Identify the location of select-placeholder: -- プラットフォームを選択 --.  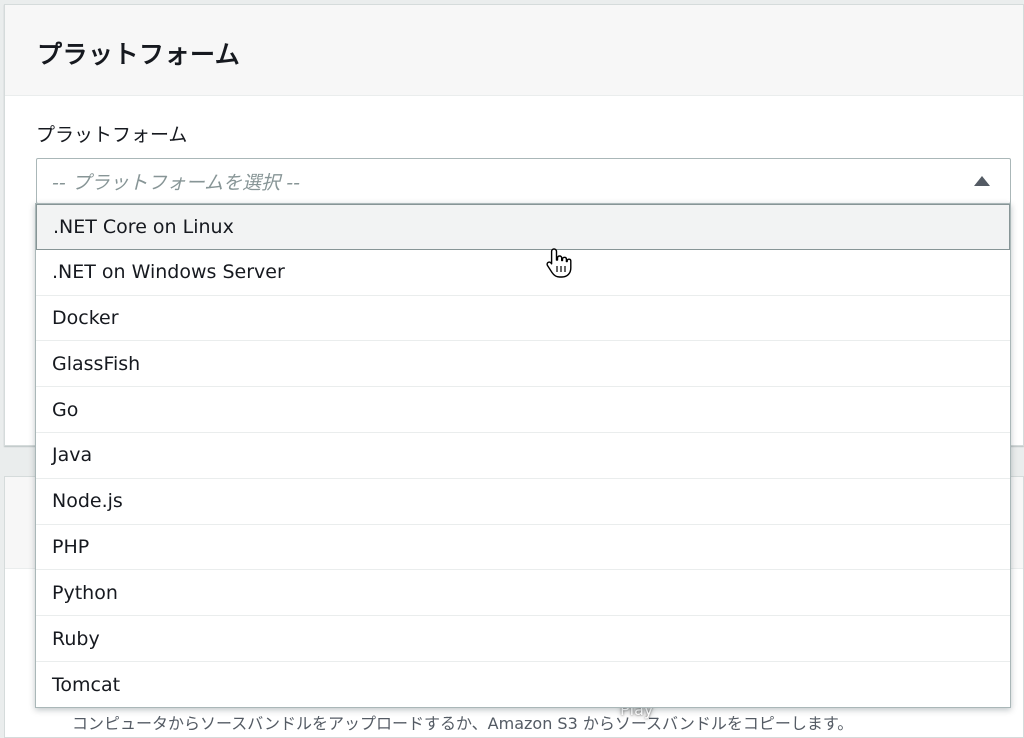
(176, 182).